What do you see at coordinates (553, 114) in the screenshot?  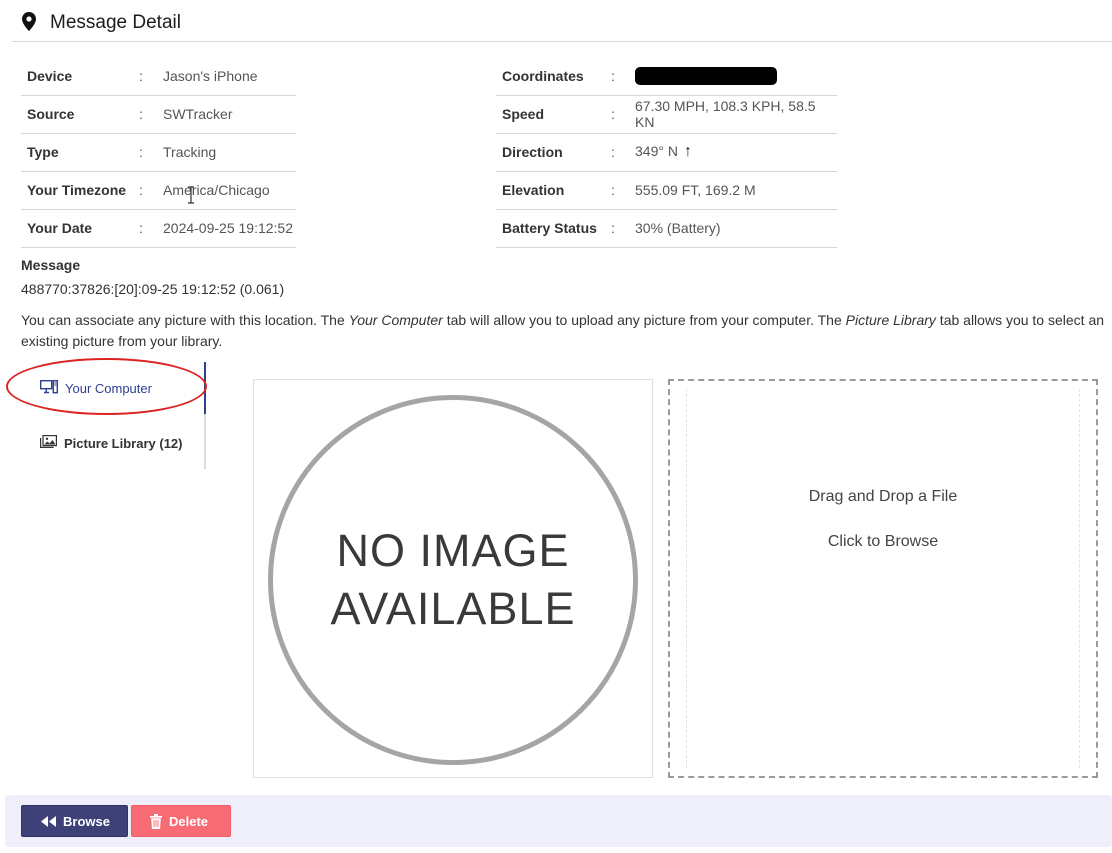 I see `detail-label: Speed` at bounding box center [553, 114].